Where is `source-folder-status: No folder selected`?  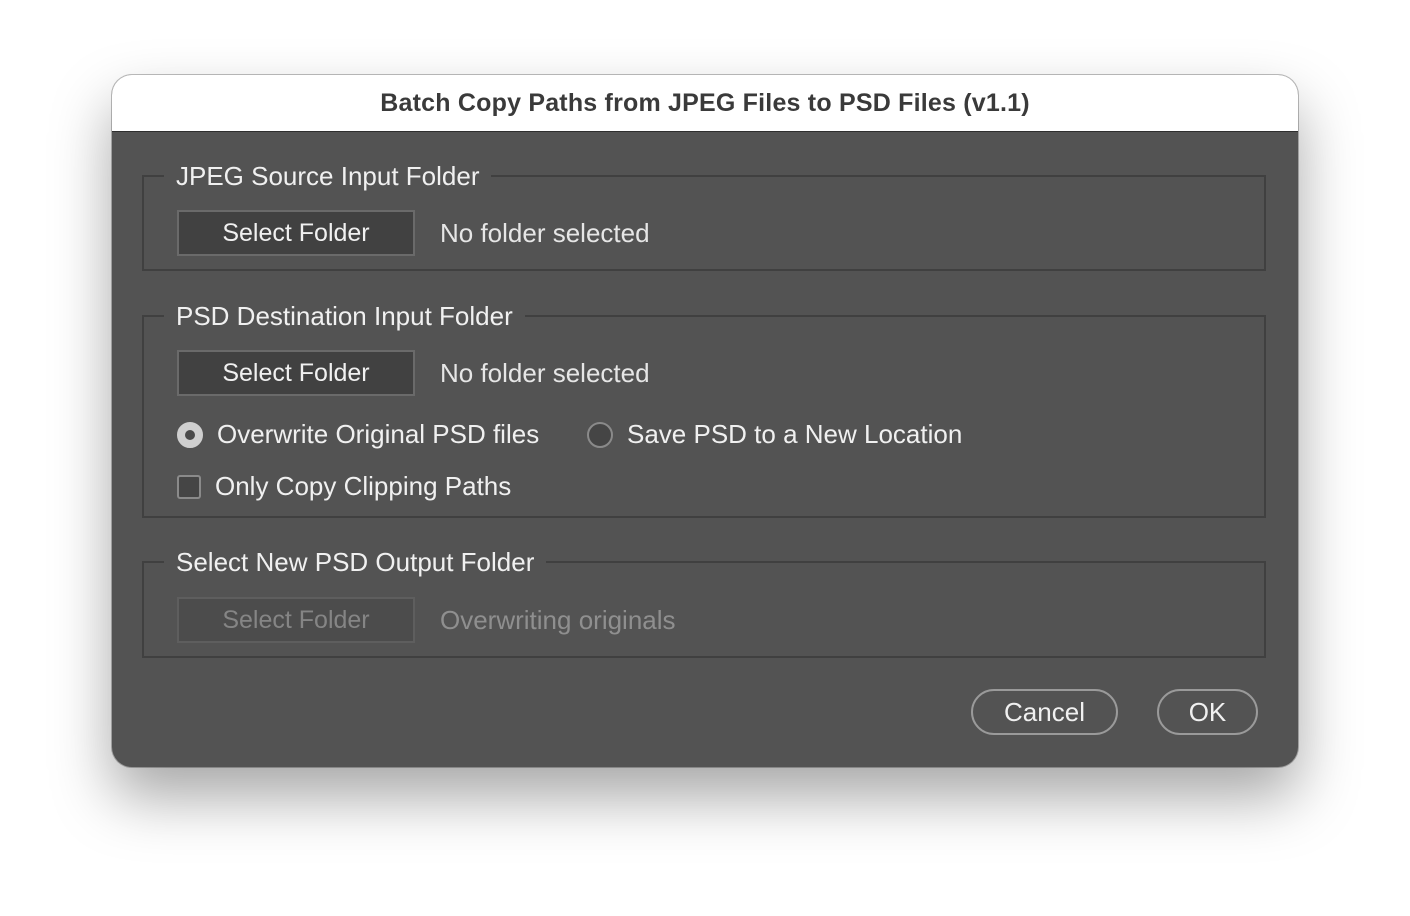 source-folder-status: No folder selected is located at coordinates (545, 232).